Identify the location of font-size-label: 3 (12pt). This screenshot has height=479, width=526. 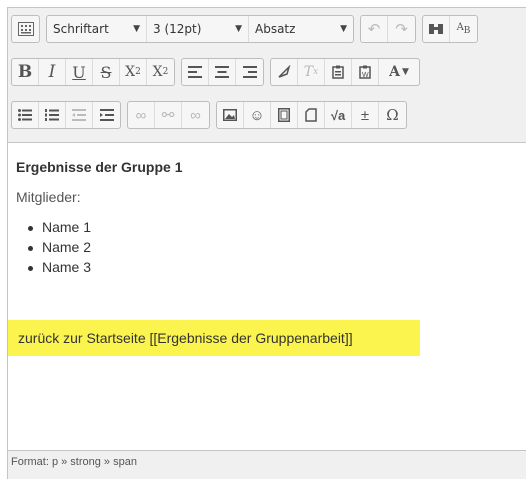
(177, 29).